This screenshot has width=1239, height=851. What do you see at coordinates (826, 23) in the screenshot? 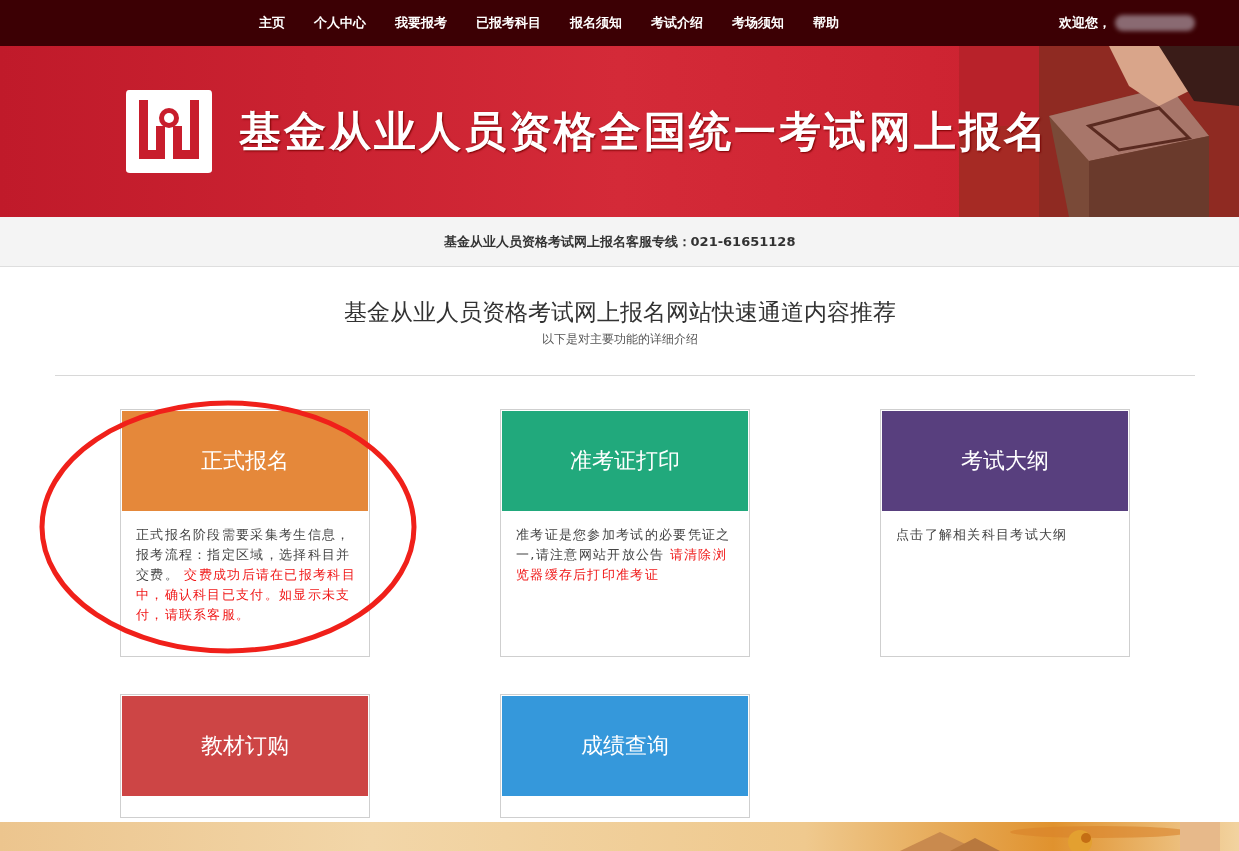
I see `nav-link: 帮助` at bounding box center [826, 23].